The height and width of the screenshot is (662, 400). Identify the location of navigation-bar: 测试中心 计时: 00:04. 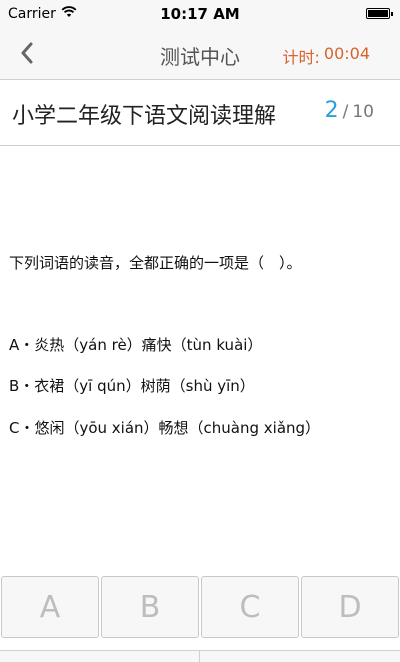
(200, 54).